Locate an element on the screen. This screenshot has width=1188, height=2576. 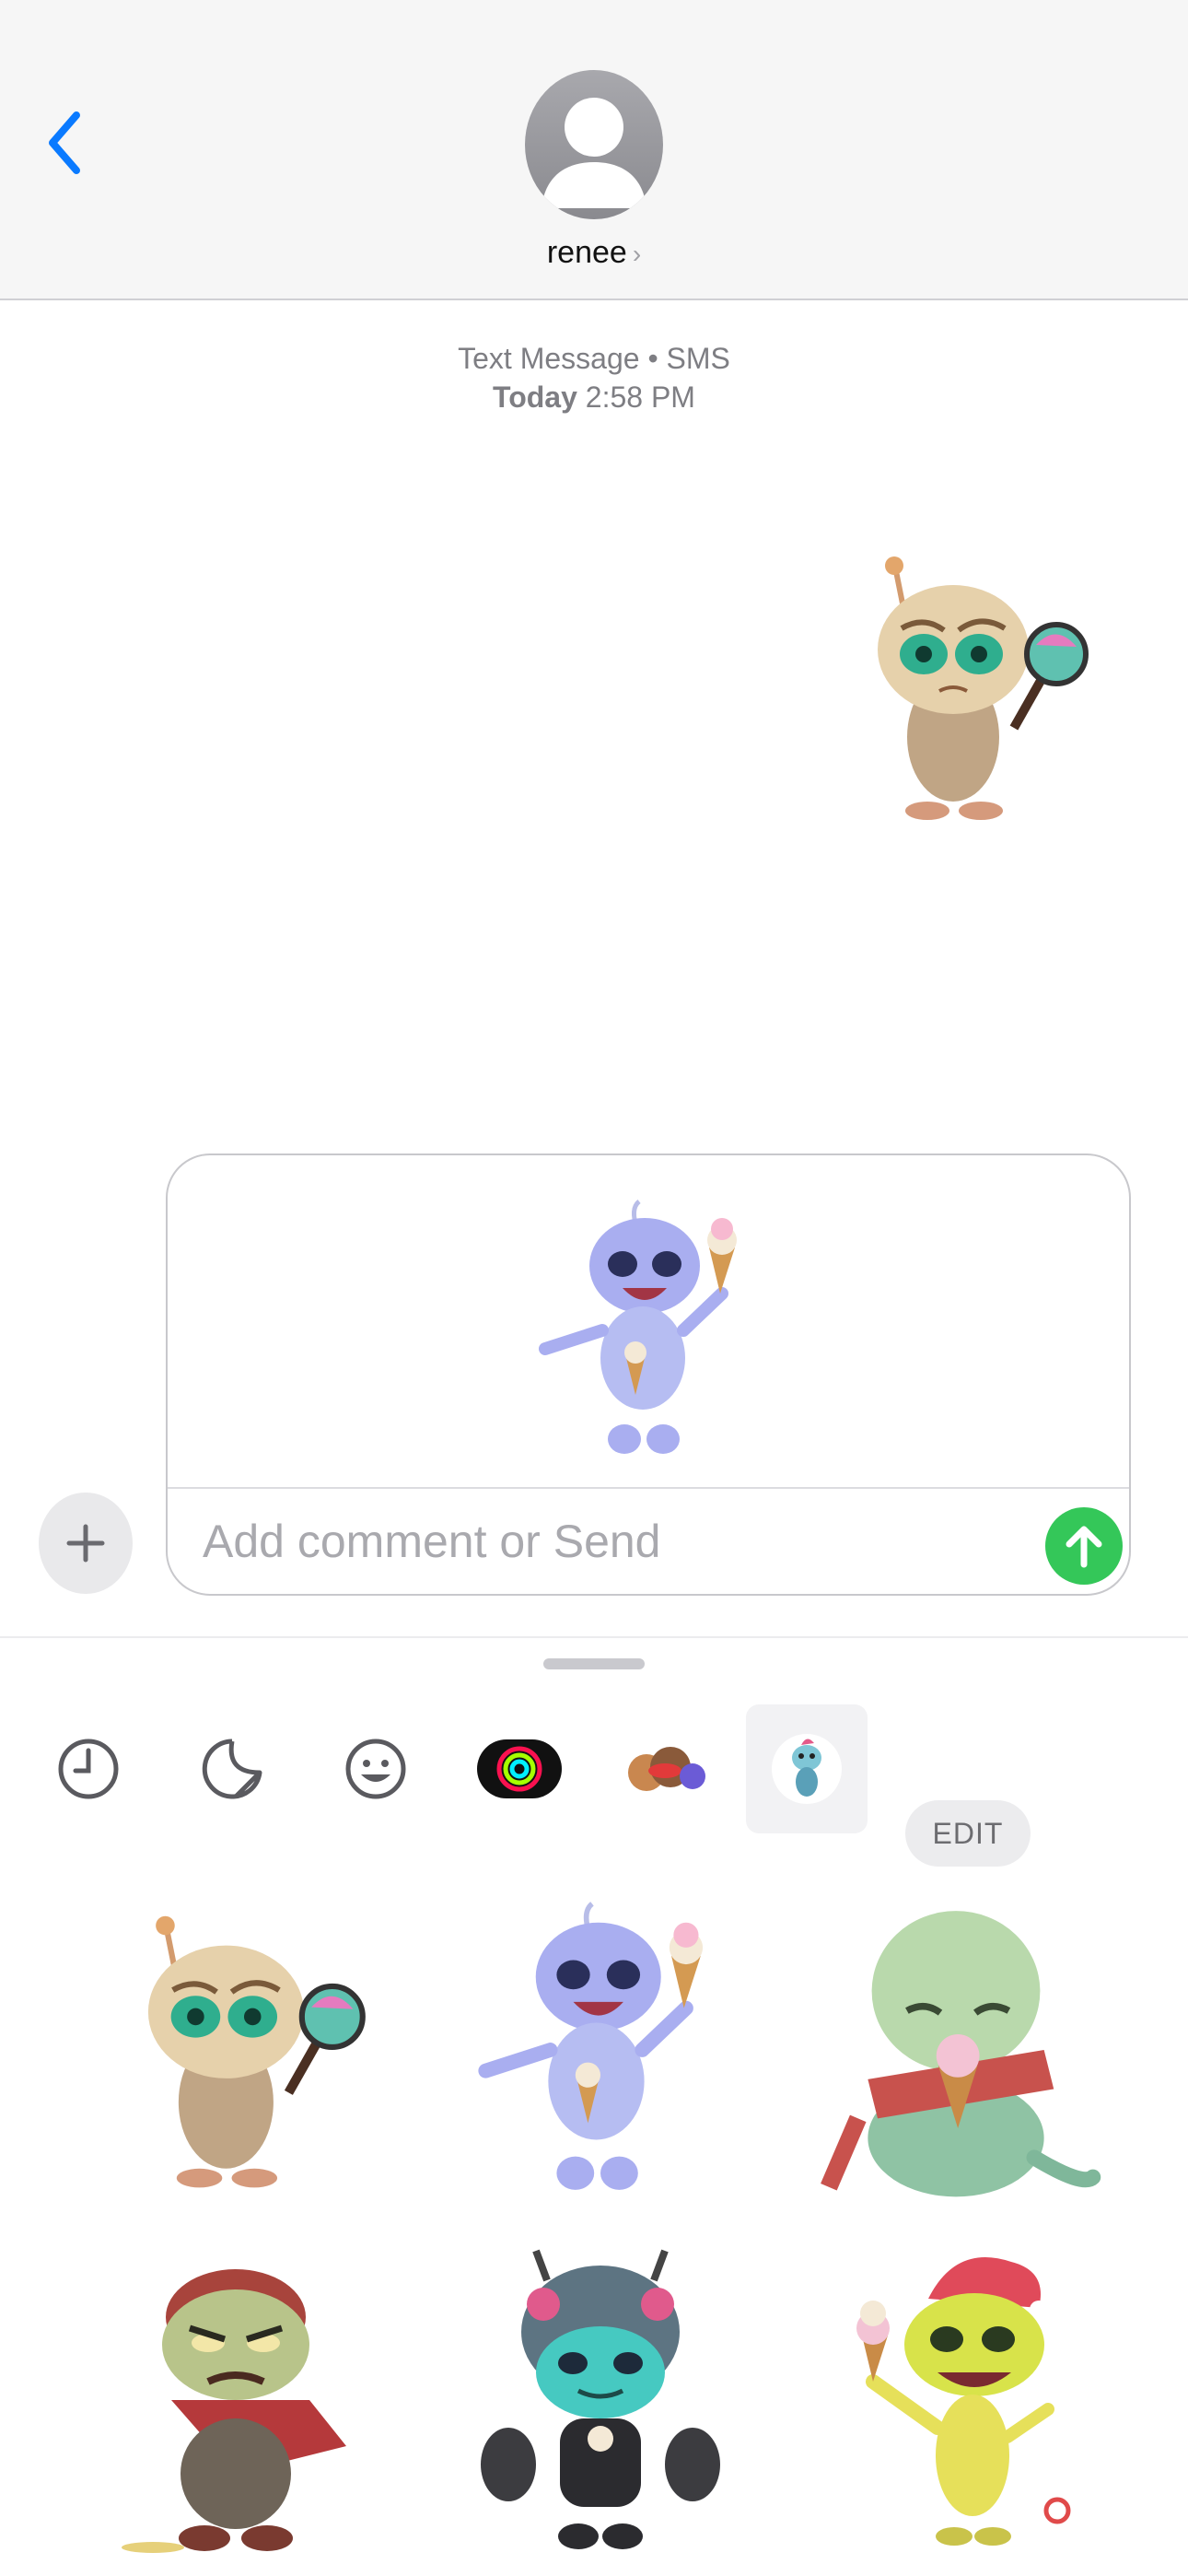
edit-stickers-button: EDIT is located at coordinates (968, 1833).